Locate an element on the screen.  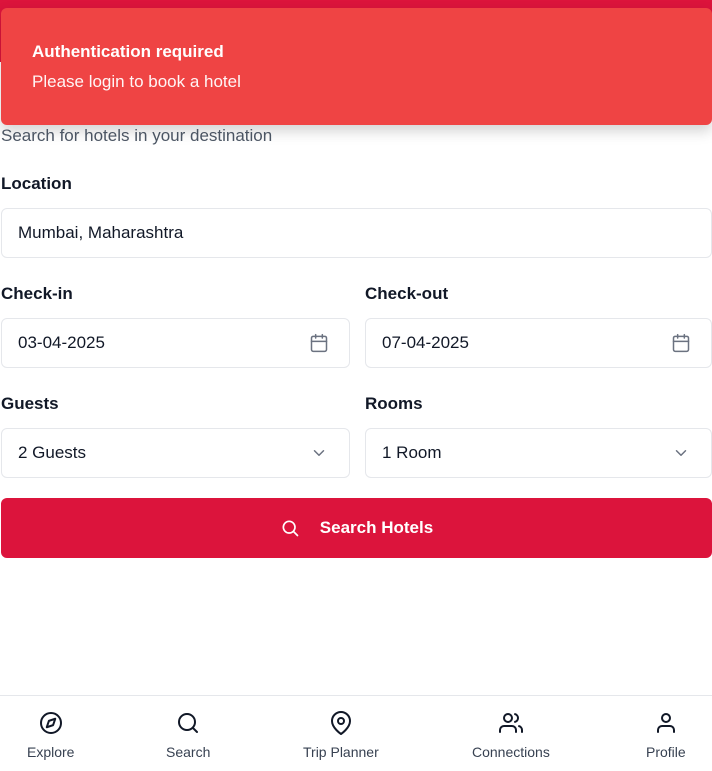
nav-label-connections: Connections is located at coordinates (511, 752).